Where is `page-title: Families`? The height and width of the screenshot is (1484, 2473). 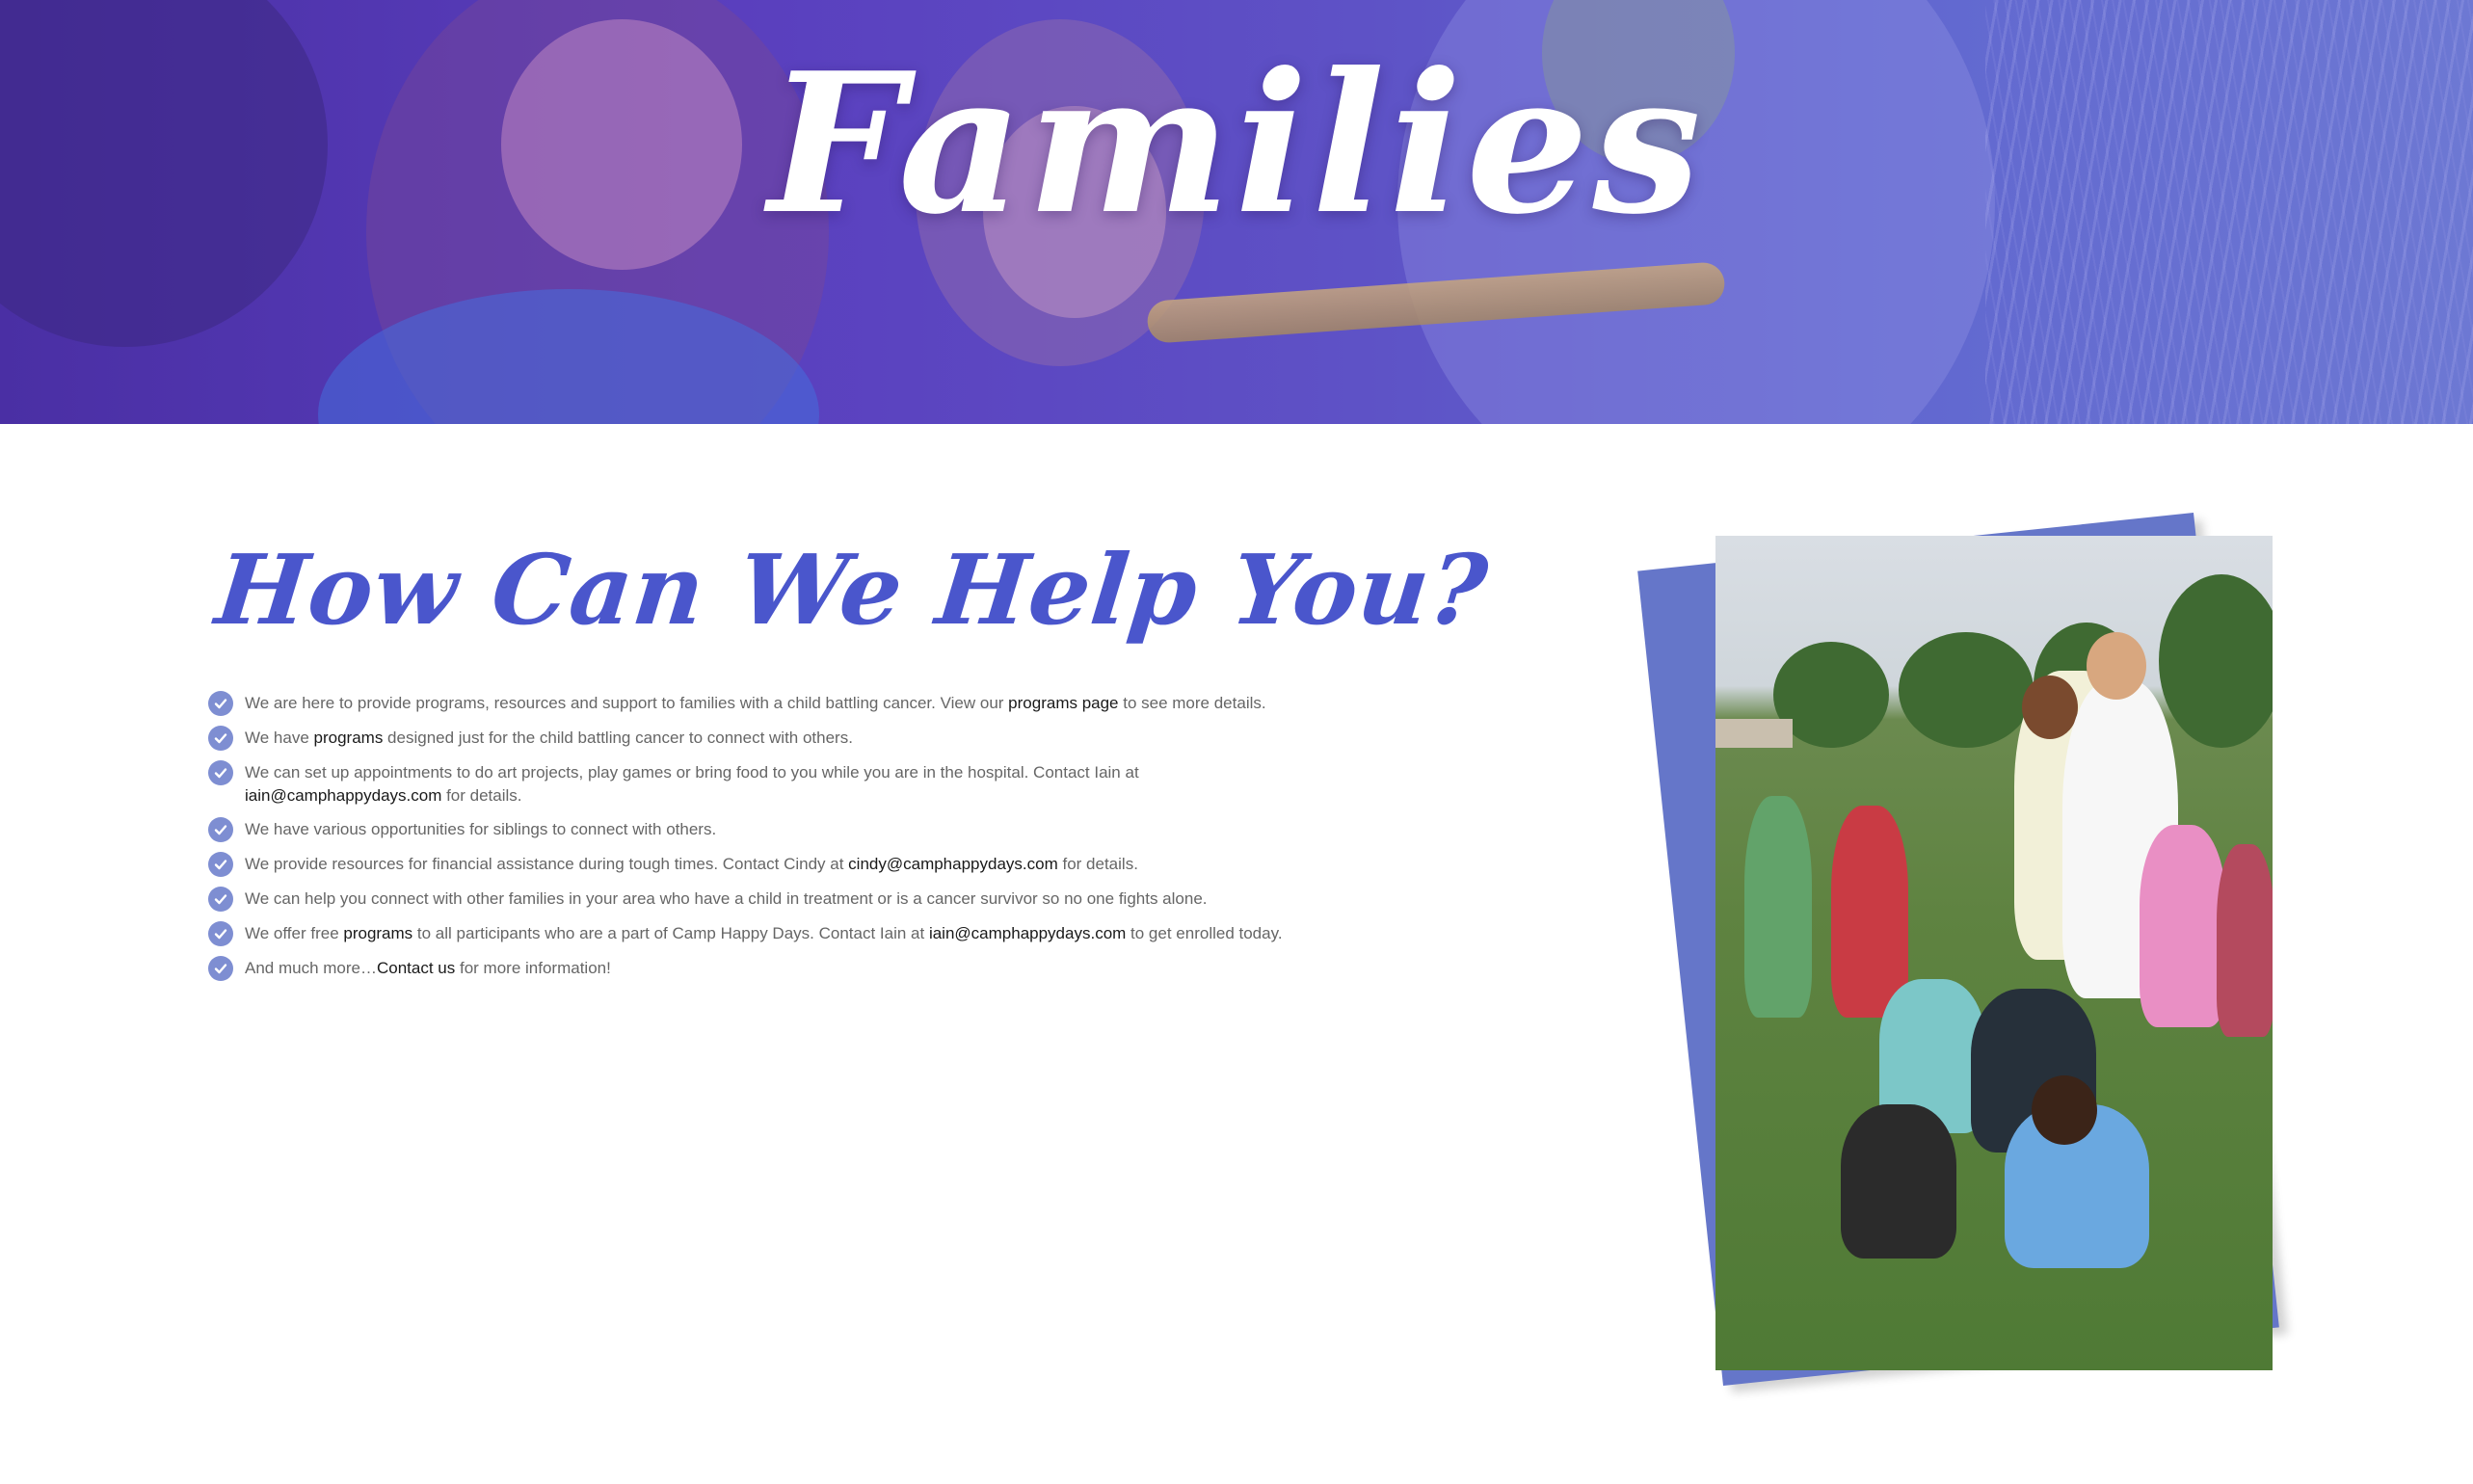
page-title: Families is located at coordinates (1236, 144).